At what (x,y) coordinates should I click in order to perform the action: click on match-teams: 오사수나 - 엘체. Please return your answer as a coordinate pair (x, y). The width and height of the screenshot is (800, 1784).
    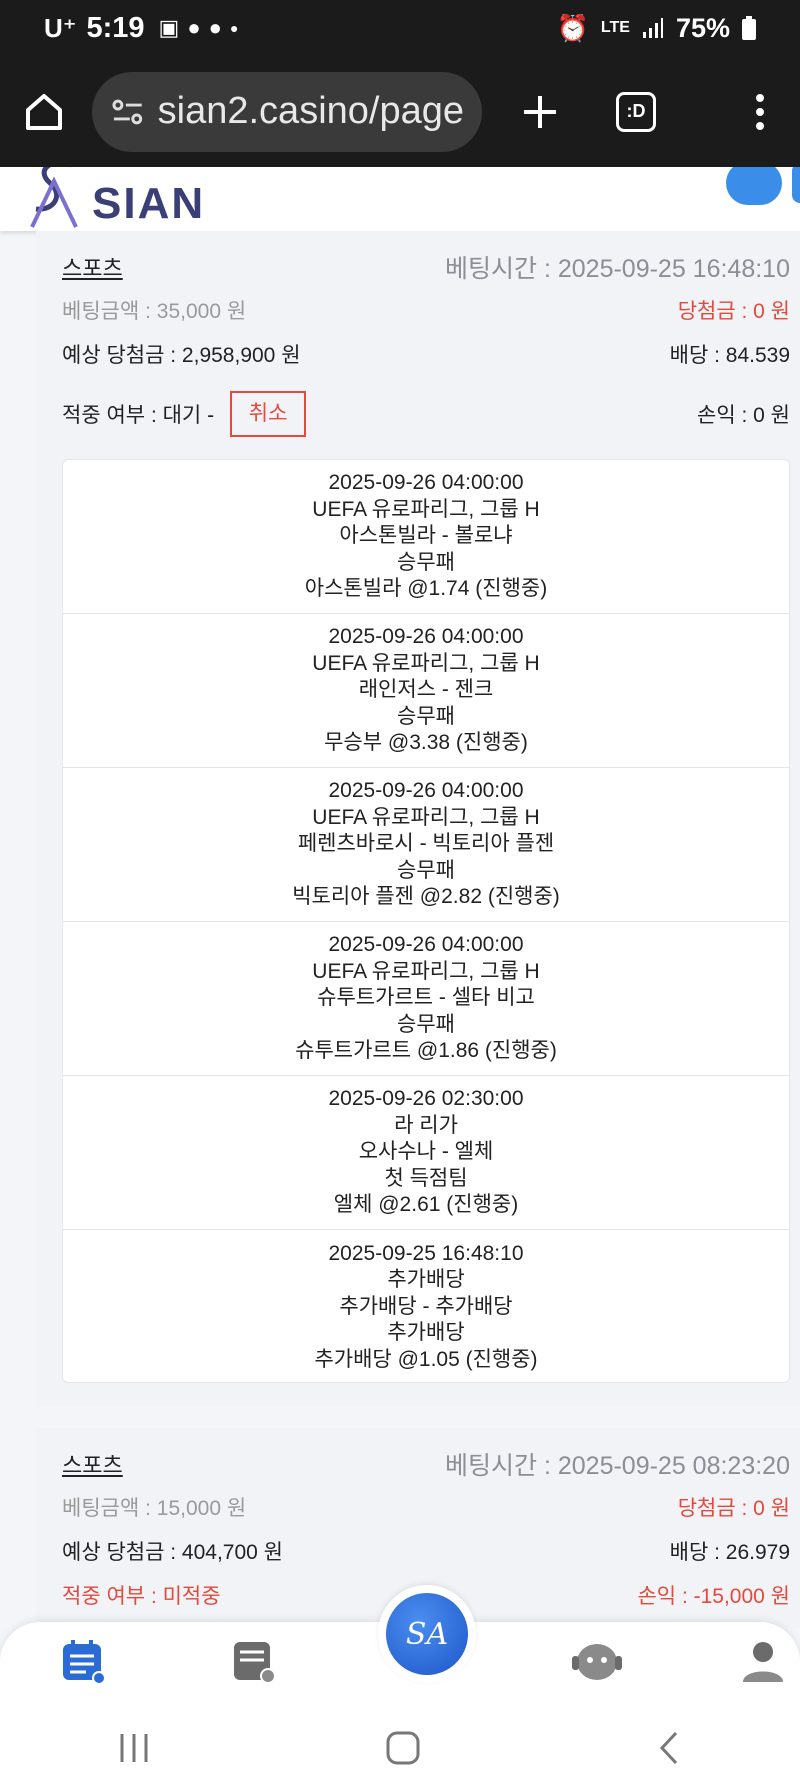
    Looking at the image, I should click on (426, 1152).